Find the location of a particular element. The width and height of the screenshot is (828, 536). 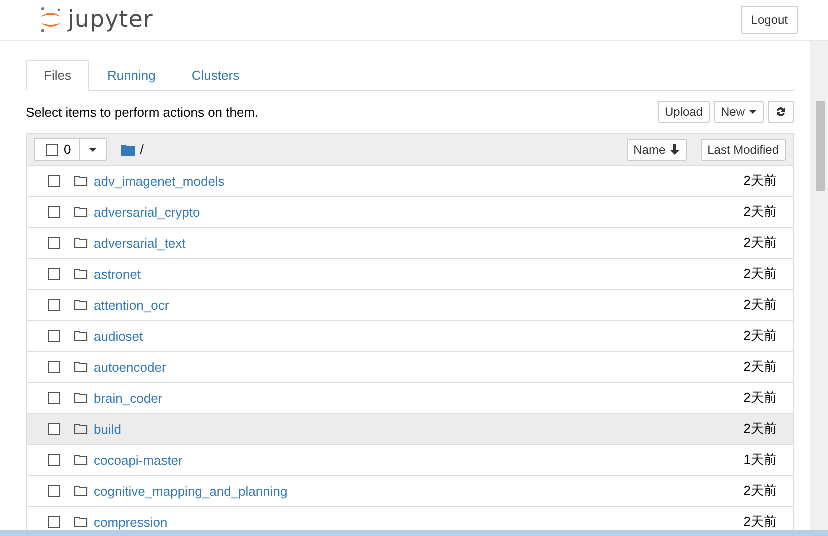

select-all-control: 0 is located at coordinates (71, 149).